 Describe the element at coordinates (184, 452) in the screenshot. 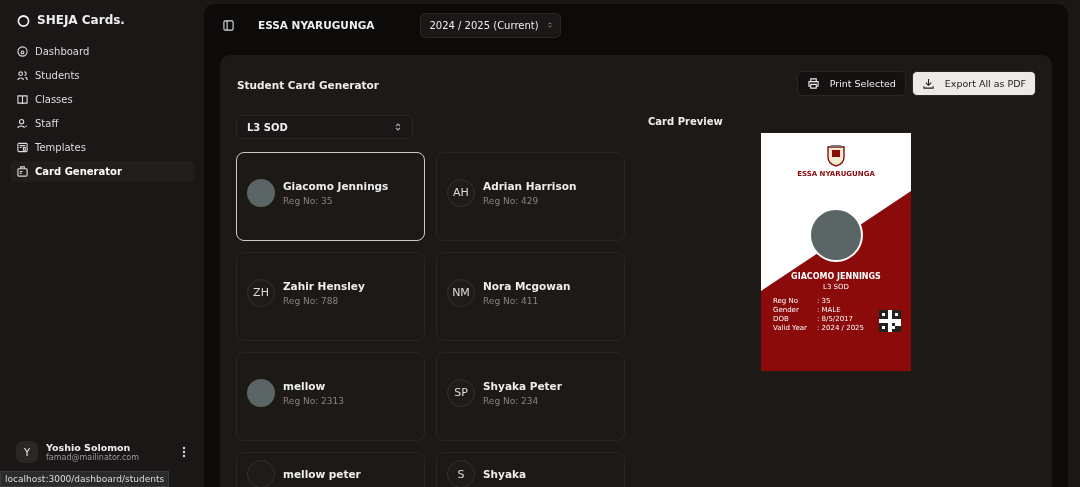

I see `more-menu-icon` at that location.